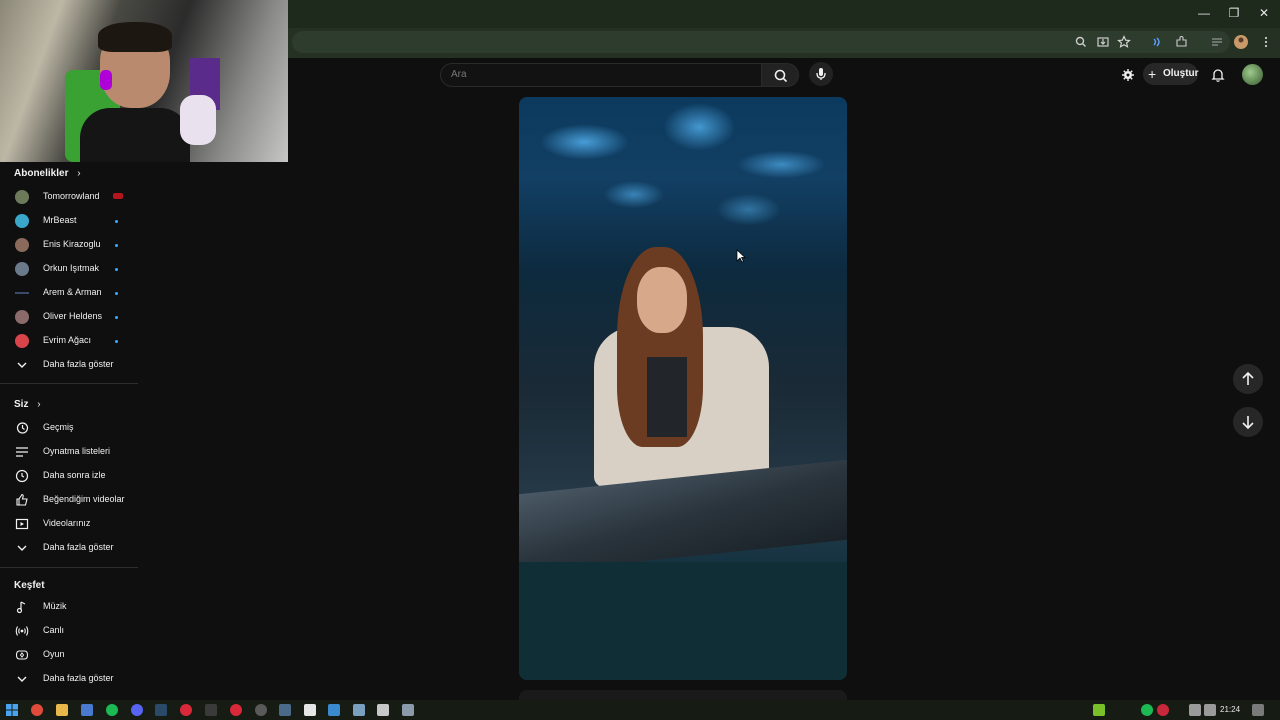  Describe the element at coordinates (22, 476) in the screenshot. I see `clock-icon` at that location.